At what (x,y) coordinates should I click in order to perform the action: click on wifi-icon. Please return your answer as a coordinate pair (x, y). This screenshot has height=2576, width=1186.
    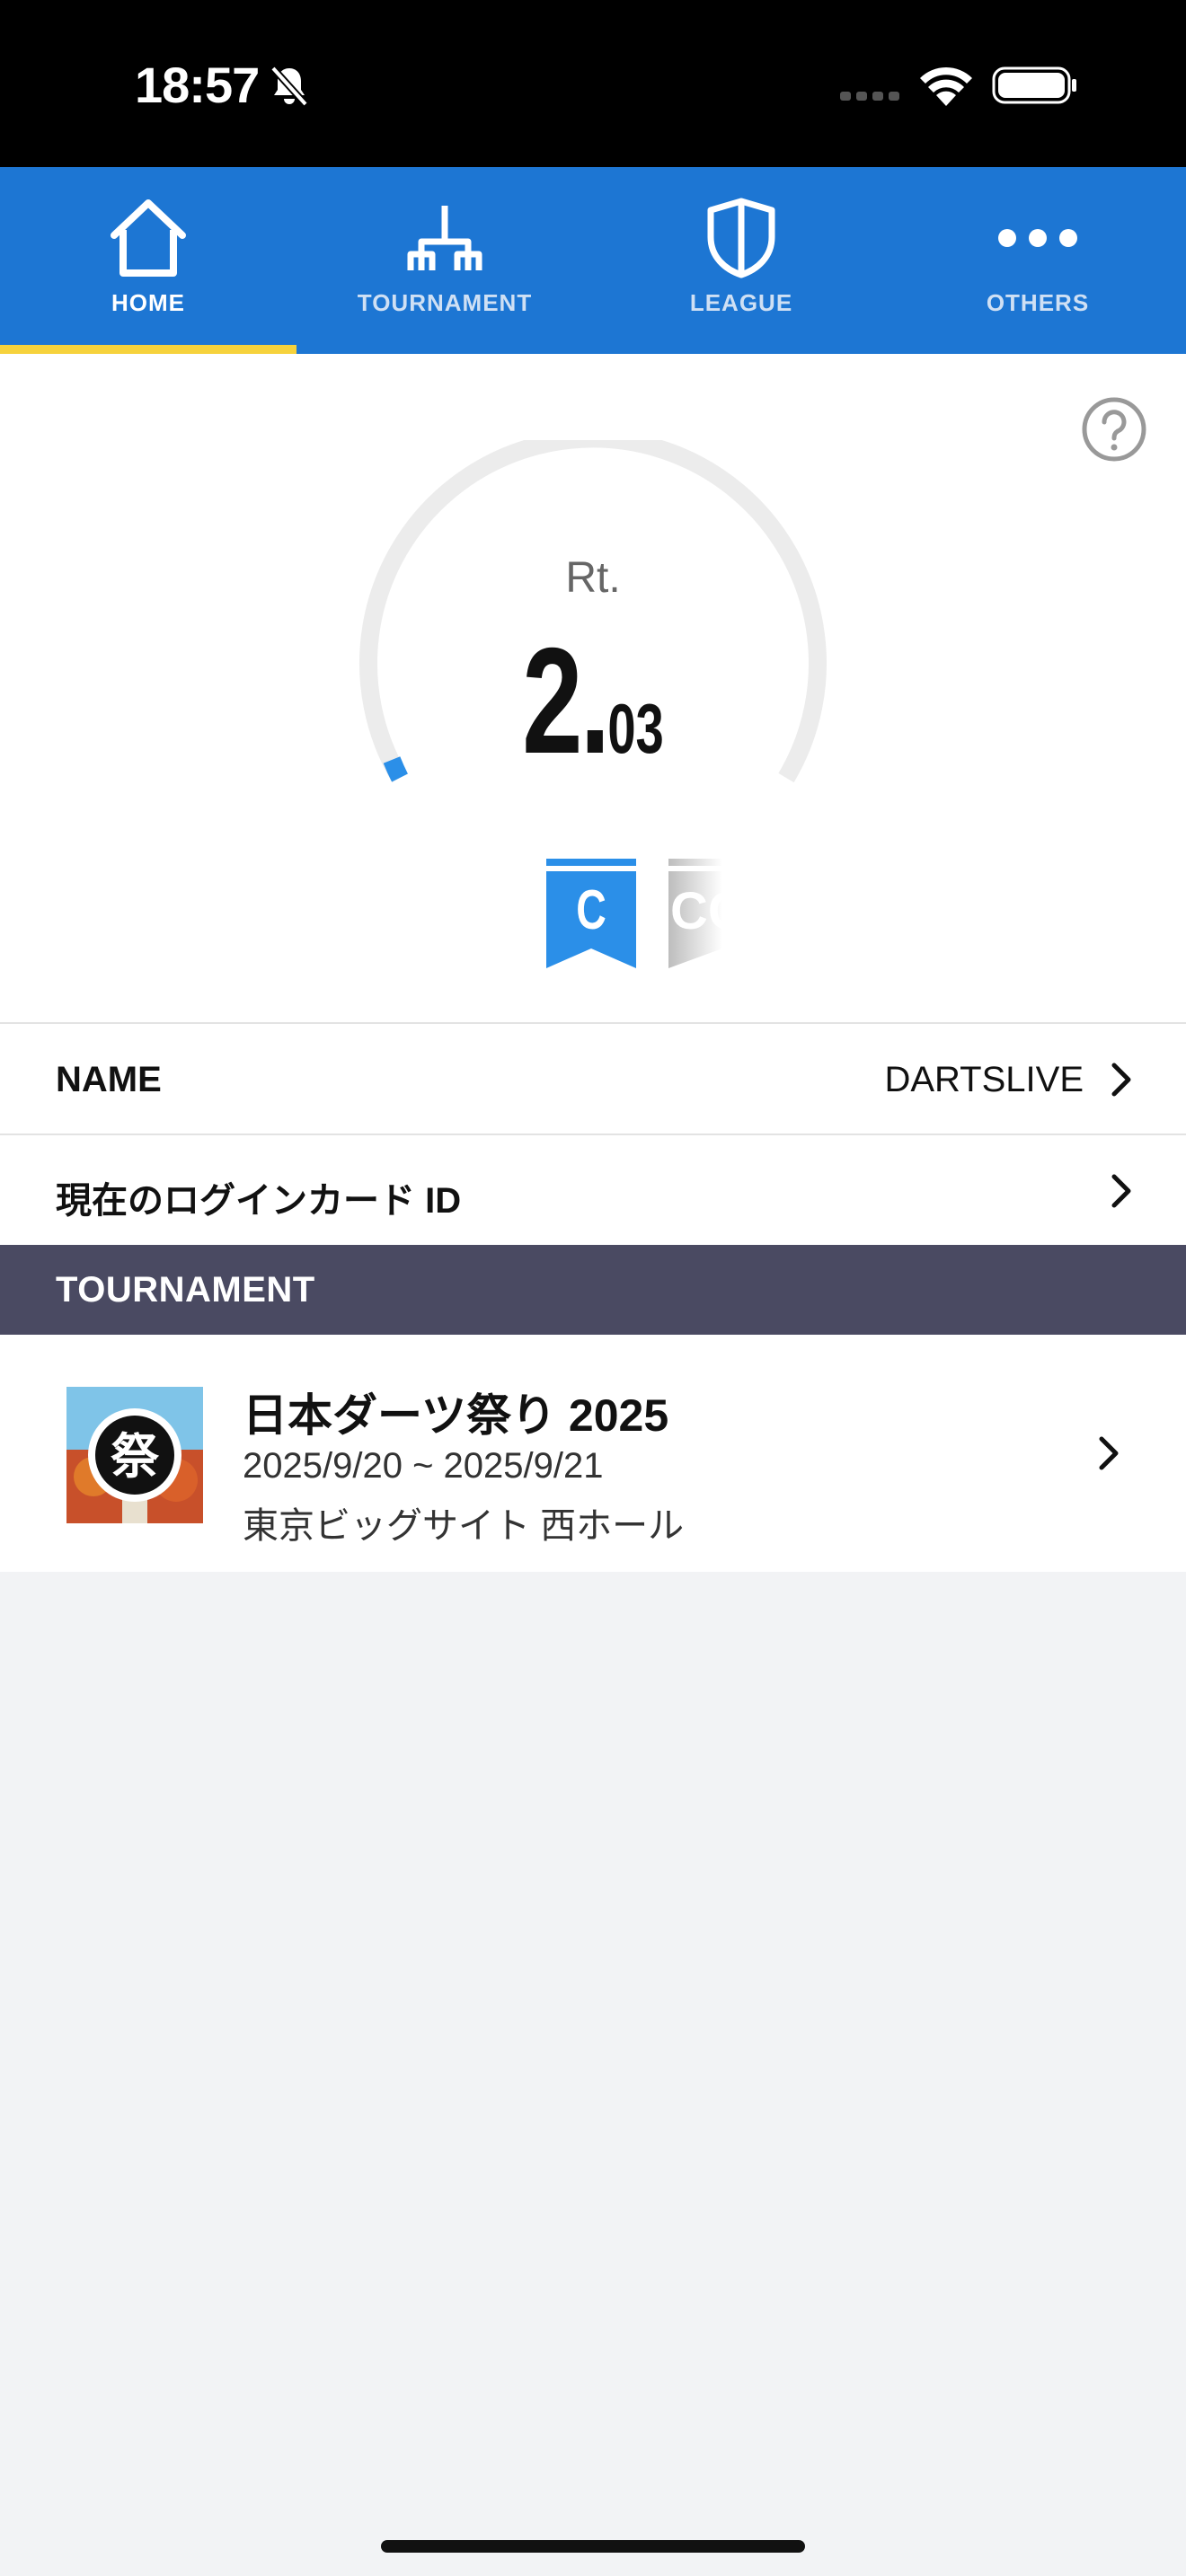
    Looking at the image, I should click on (946, 86).